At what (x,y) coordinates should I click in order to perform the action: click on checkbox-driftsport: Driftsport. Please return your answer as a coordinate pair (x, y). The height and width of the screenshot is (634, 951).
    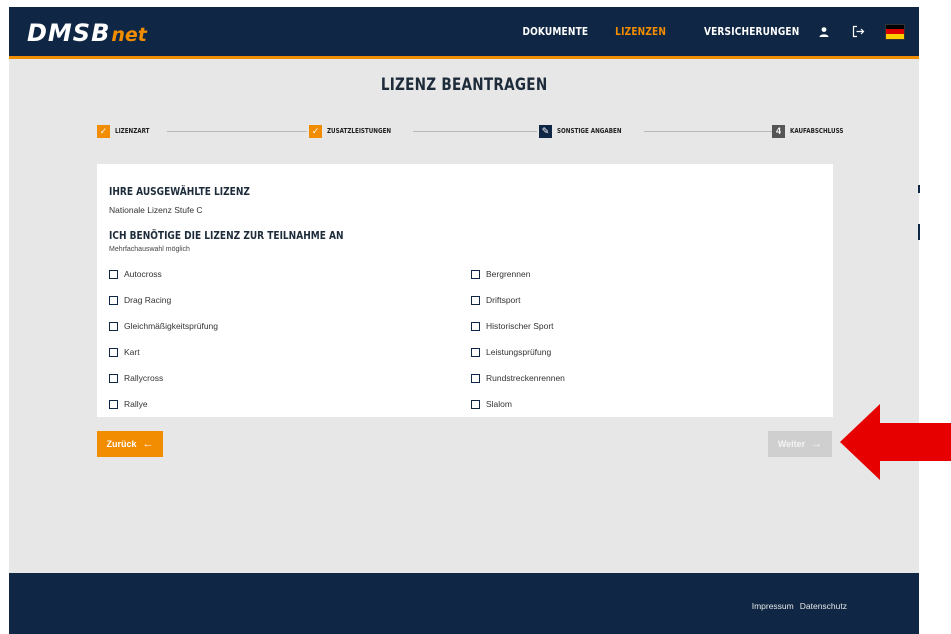
    Looking at the image, I should click on (495, 300).